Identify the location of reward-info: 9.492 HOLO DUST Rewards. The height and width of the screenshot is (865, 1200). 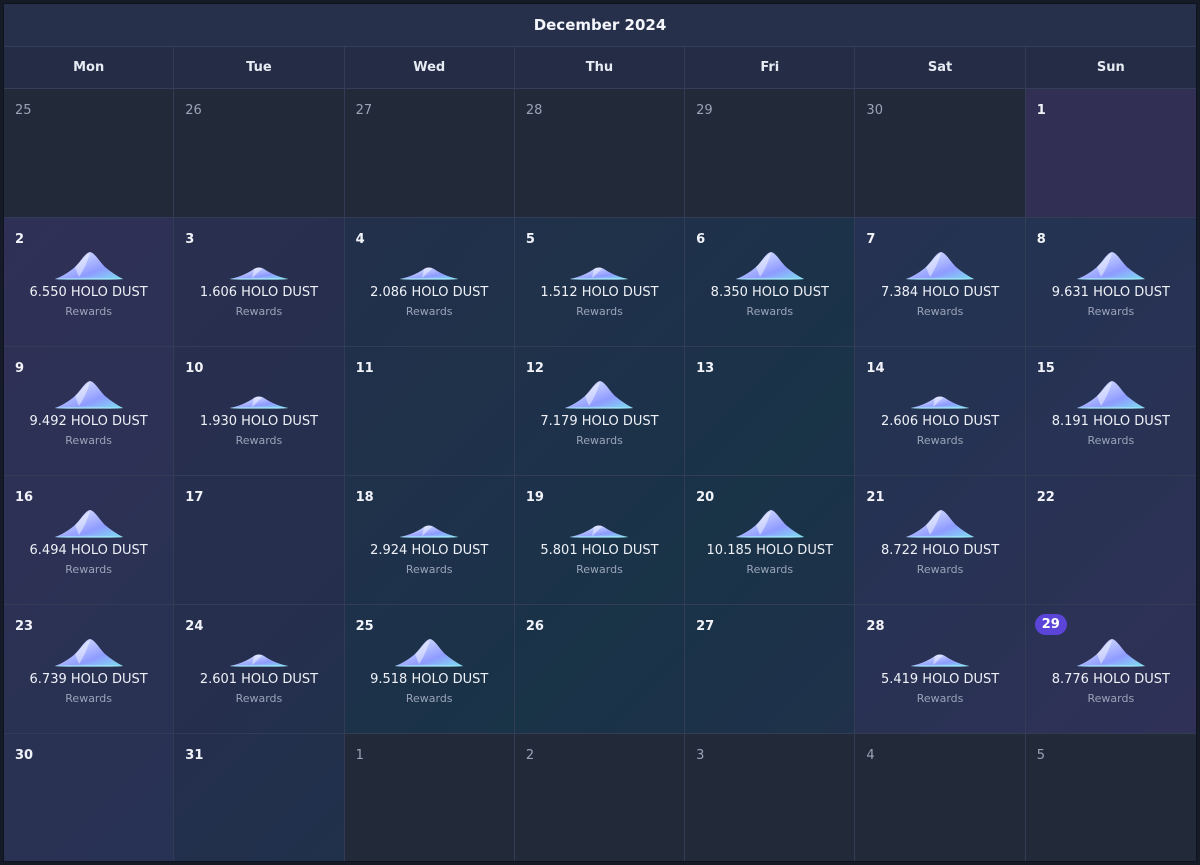
(88, 410).